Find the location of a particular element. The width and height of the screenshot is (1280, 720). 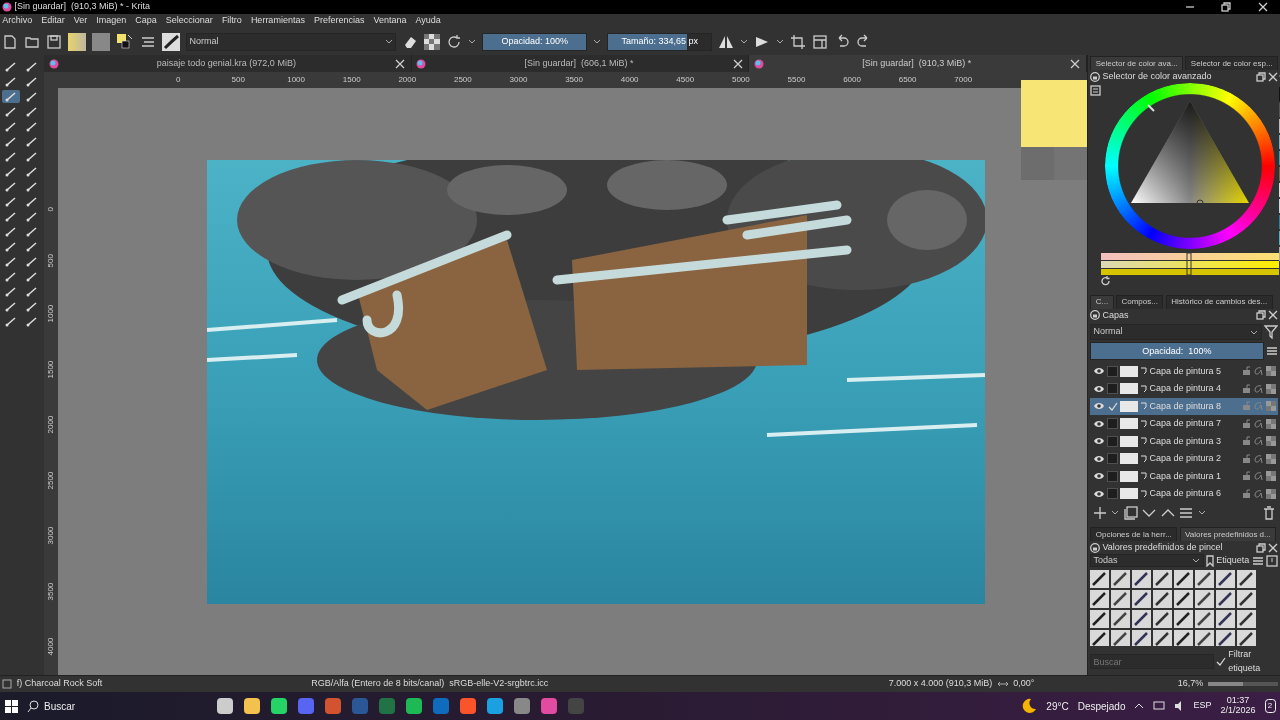

windows-logo-icon is located at coordinates (11, 706).